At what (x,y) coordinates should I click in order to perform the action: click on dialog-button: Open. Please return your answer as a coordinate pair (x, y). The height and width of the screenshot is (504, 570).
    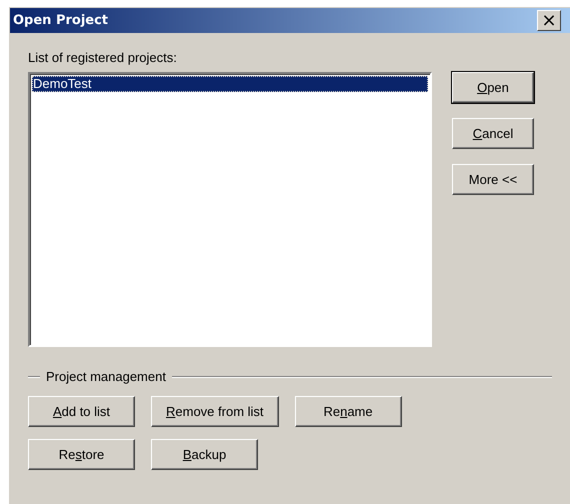
    Looking at the image, I should click on (493, 87).